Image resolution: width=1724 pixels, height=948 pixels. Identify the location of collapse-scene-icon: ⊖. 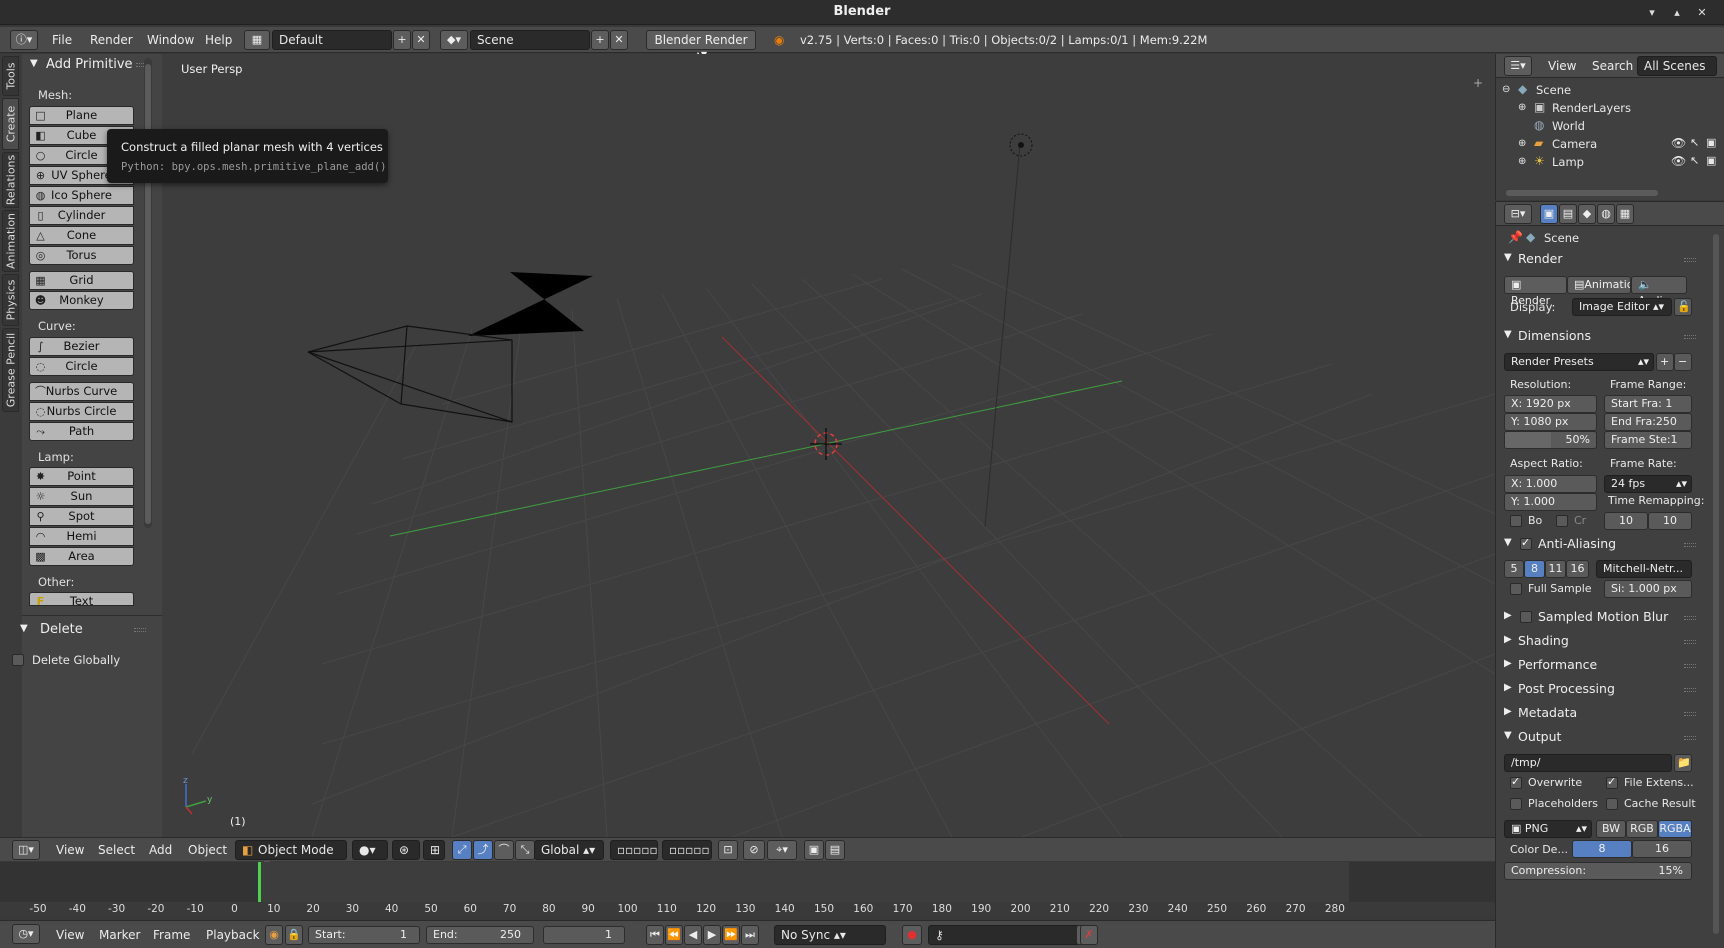
(1506, 89).